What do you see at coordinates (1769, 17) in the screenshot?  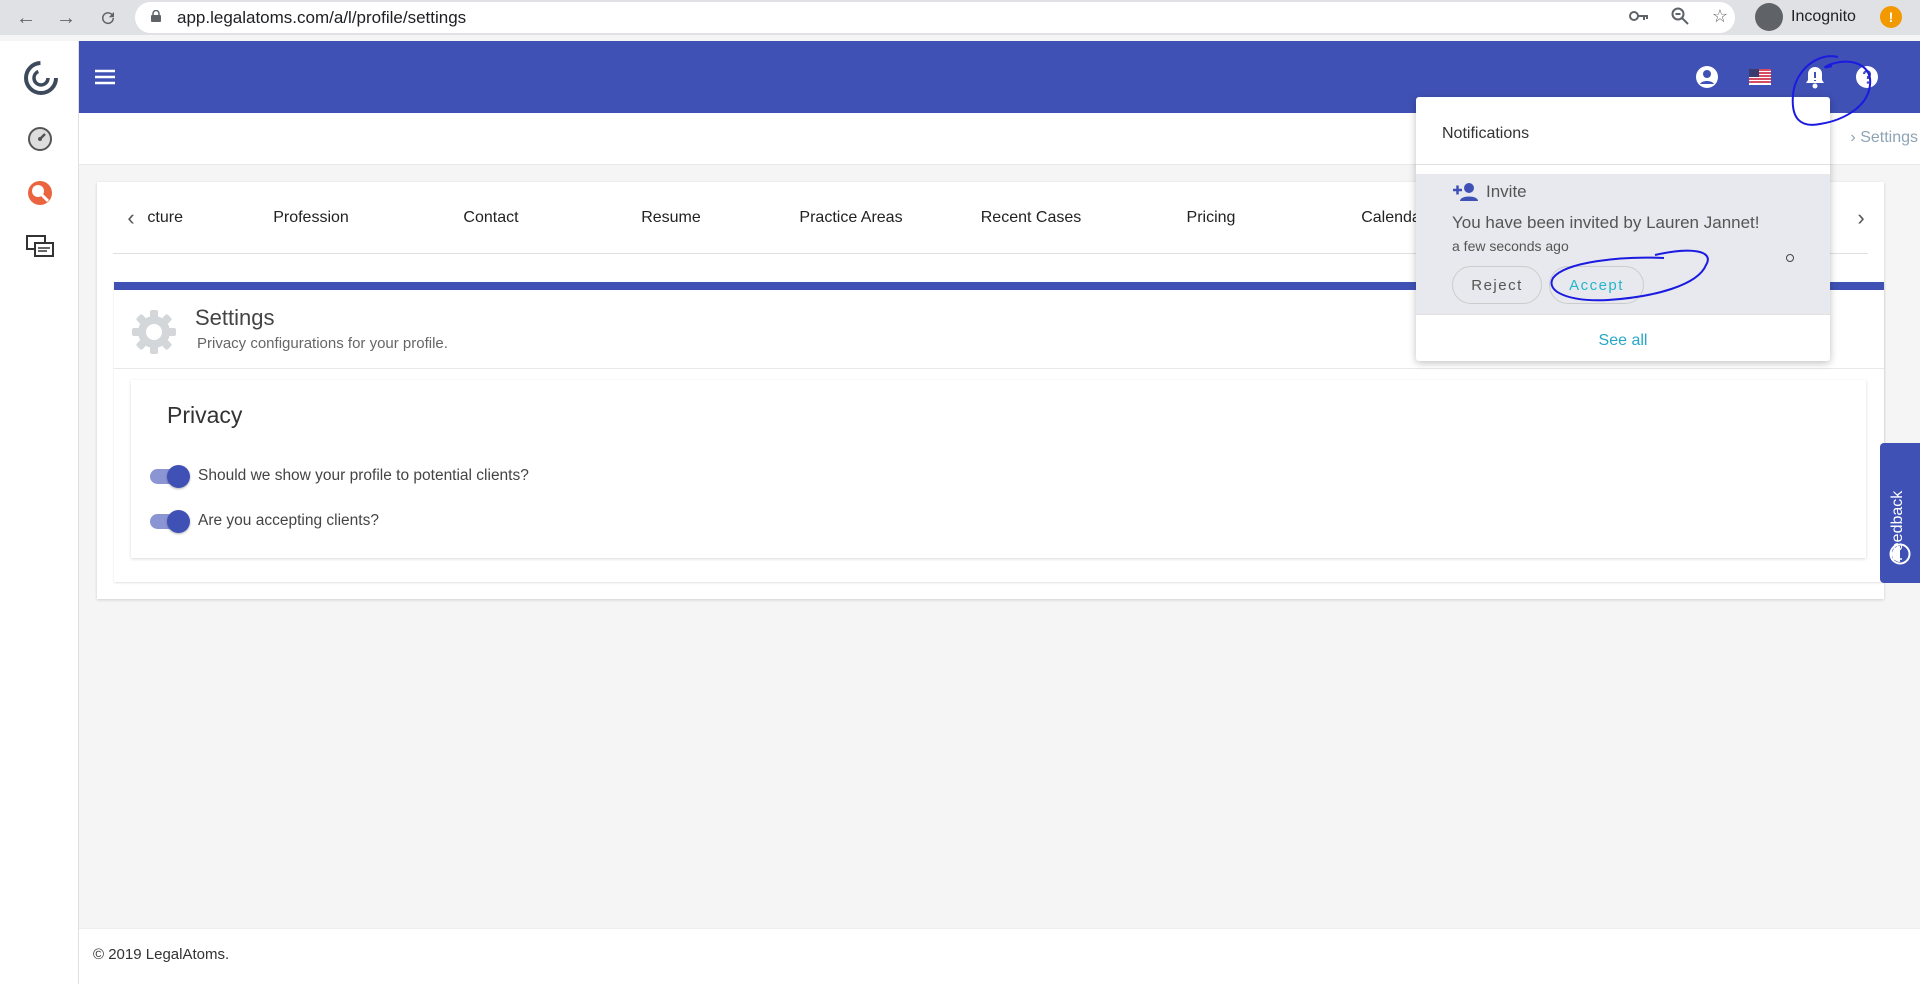 I see `incognito-icon` at bounding box center [1769, 17].